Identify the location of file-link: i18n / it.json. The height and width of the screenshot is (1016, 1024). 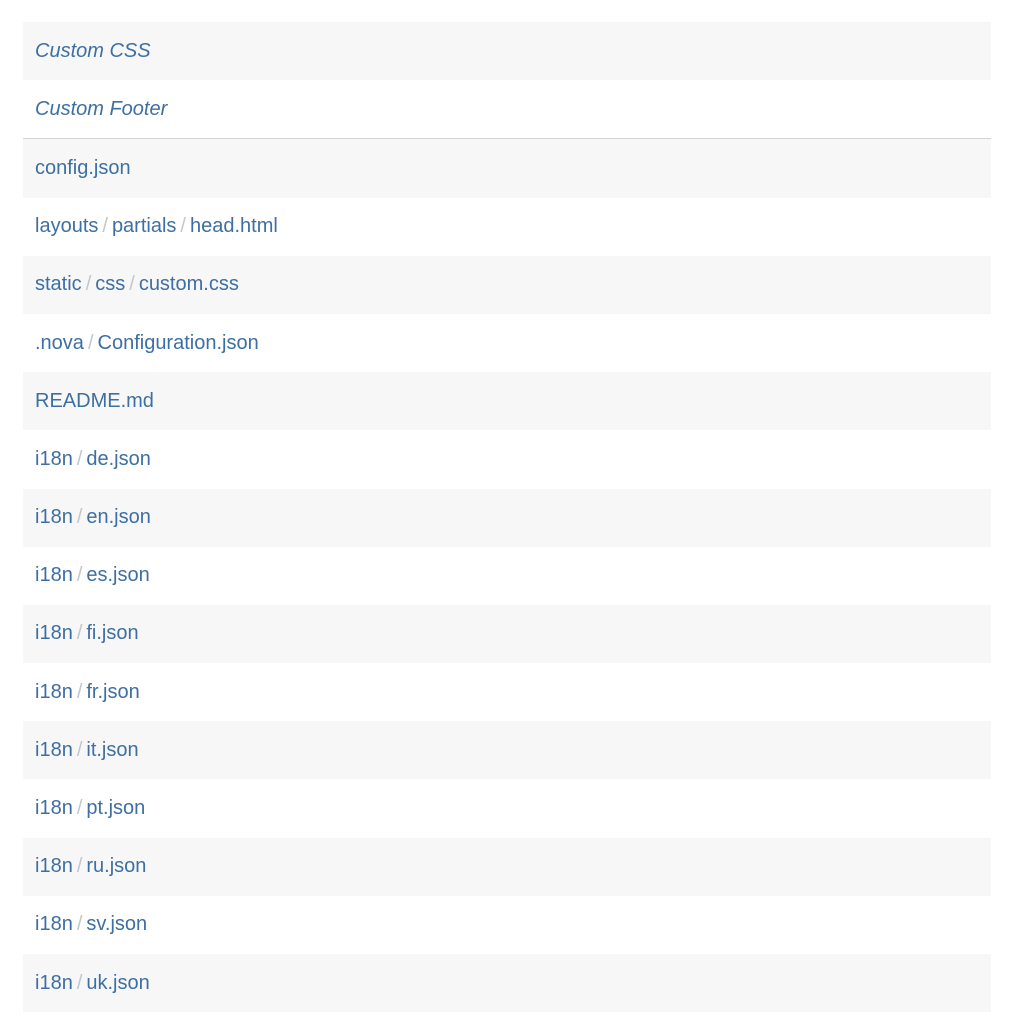
(507, 750).